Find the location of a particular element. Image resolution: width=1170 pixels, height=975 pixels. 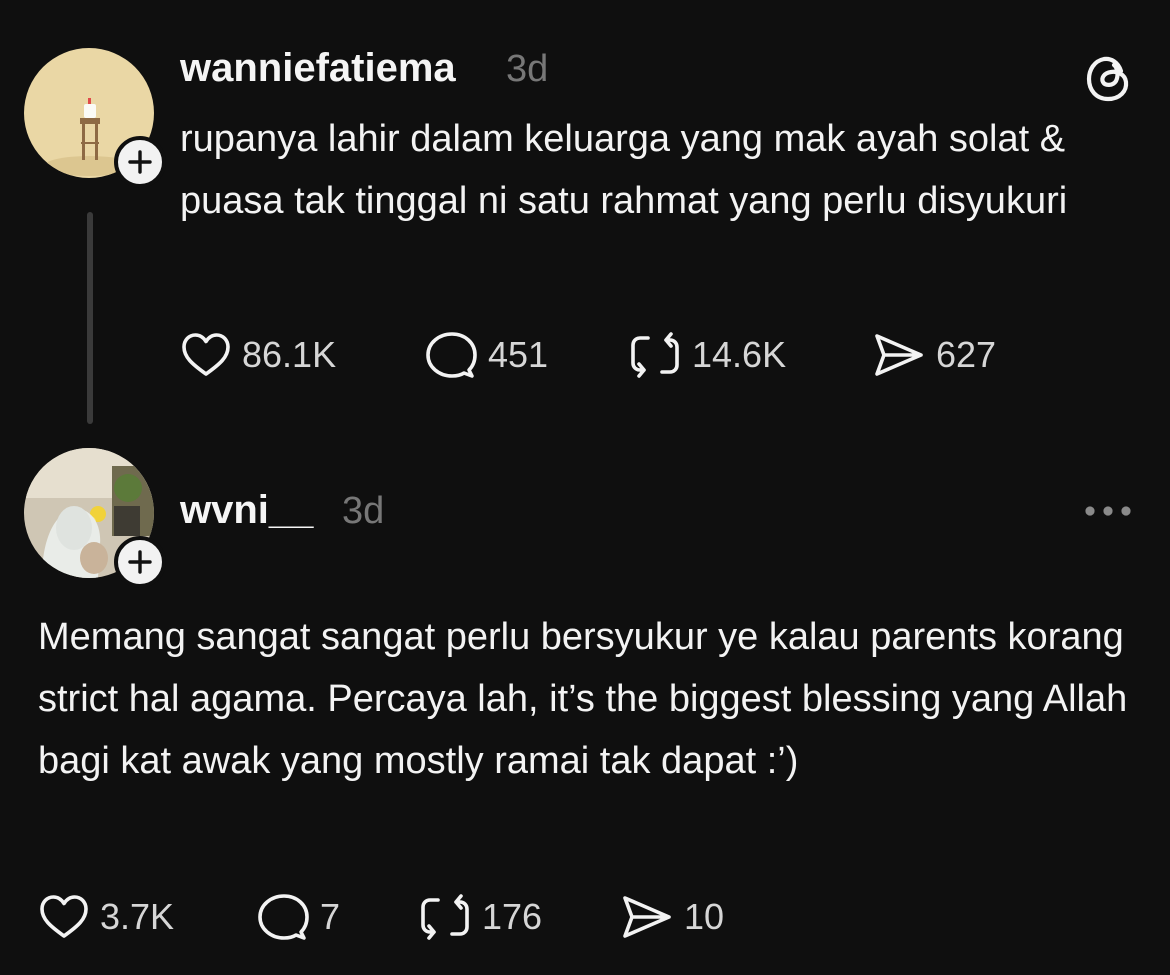

repost-count: 14.6K is located at coordinates (739, 354).